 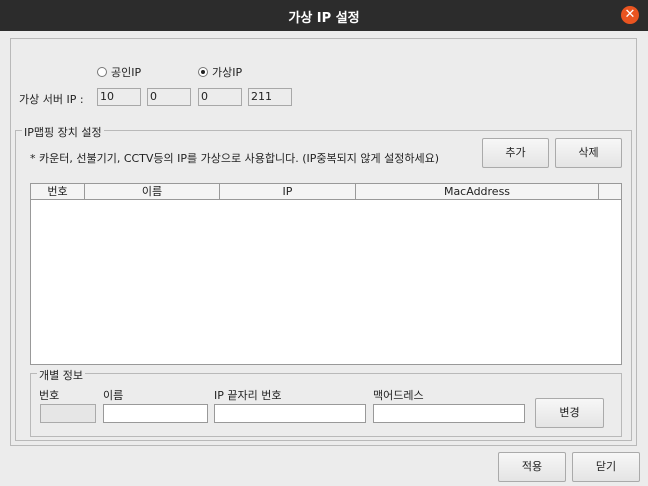 I want to click on detail-number-field, so click(x=68, y=413).